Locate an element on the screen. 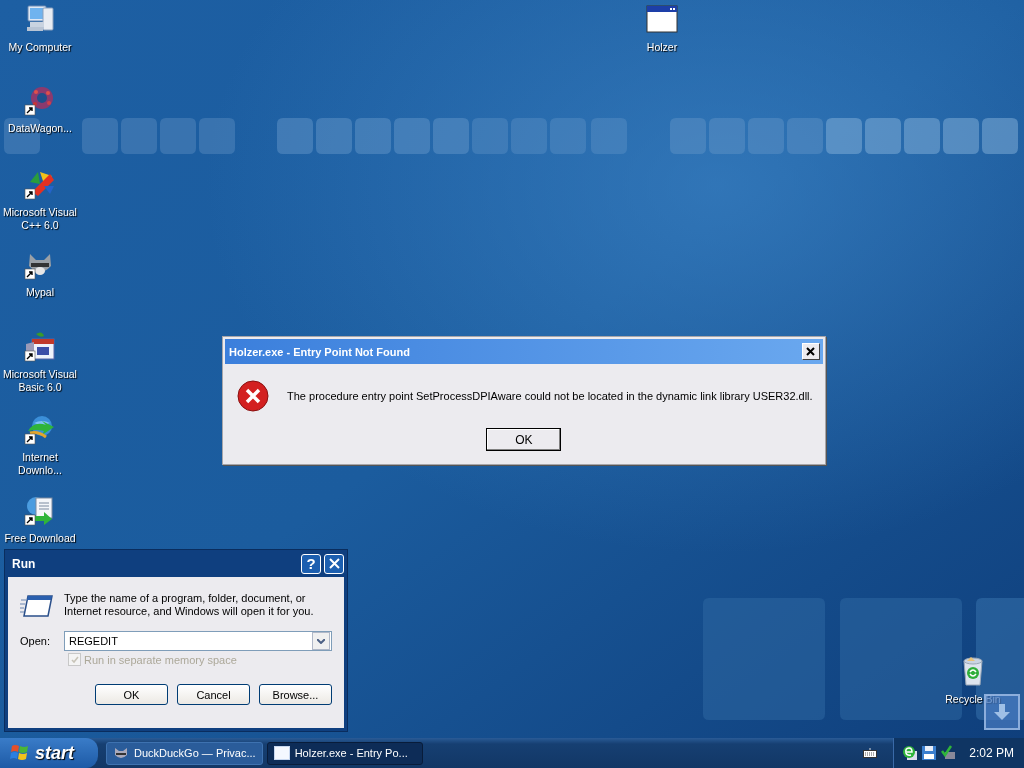 This screenshot has height=768, width=1024. help-button: ? is located at coordinates (311, 563).